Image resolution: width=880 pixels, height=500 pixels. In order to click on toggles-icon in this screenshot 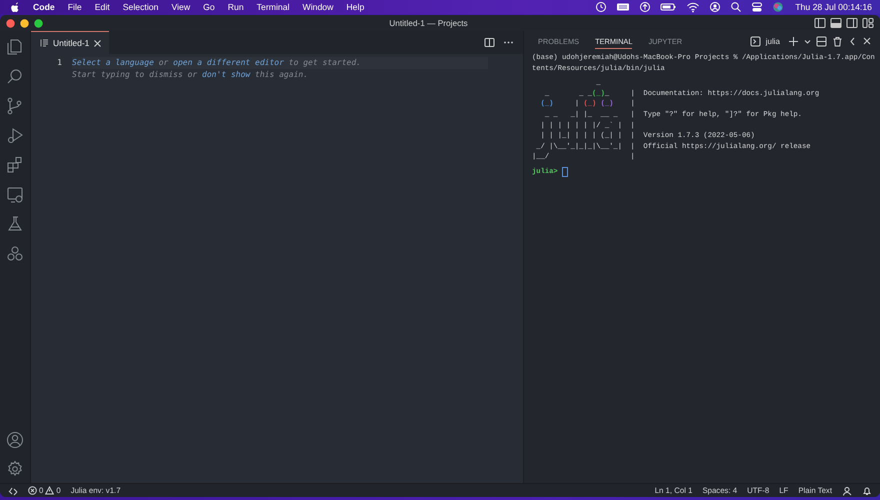, I will do `click(757, 7)`.